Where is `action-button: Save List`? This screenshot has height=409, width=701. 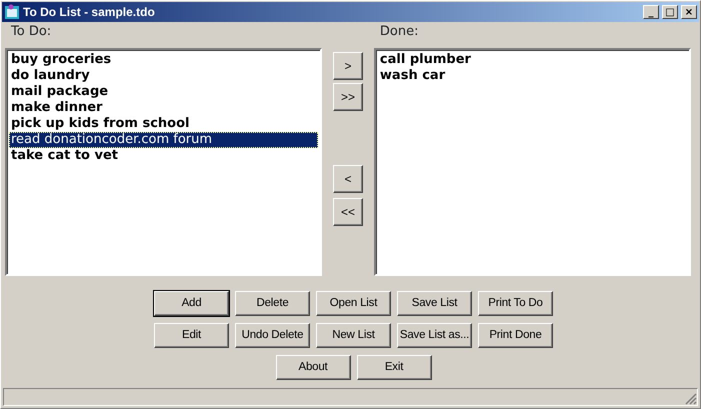
action-button: Save List is located at coordinates (434, 303).